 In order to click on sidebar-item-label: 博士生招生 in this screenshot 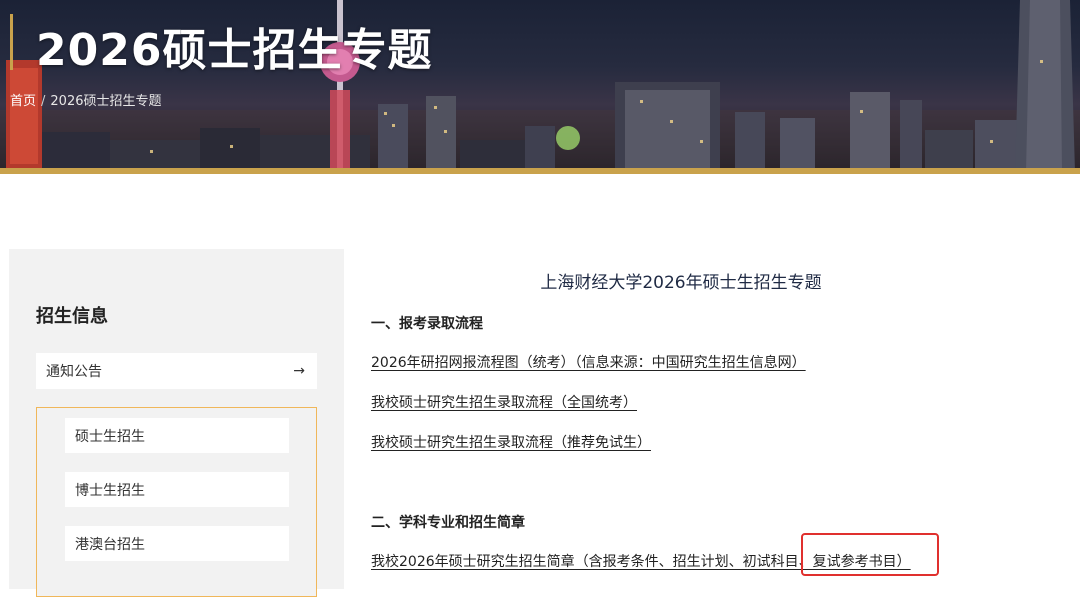, I will do `click(110, 490)`.